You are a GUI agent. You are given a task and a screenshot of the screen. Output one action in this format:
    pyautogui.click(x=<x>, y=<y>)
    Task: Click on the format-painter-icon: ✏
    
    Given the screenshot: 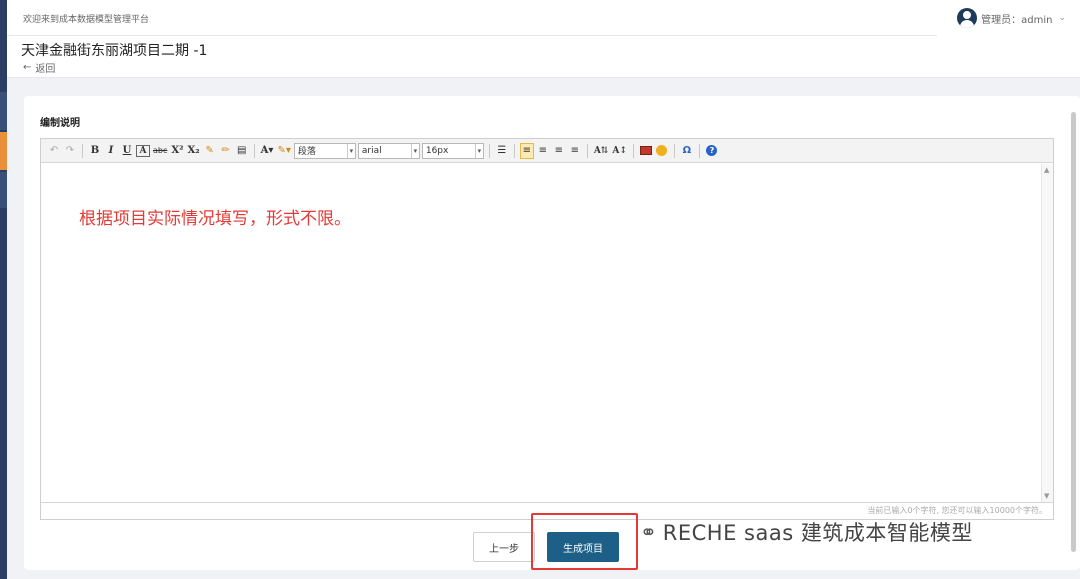 What is the action you would take?
    pyautogui.click(x=226, y=151)
    